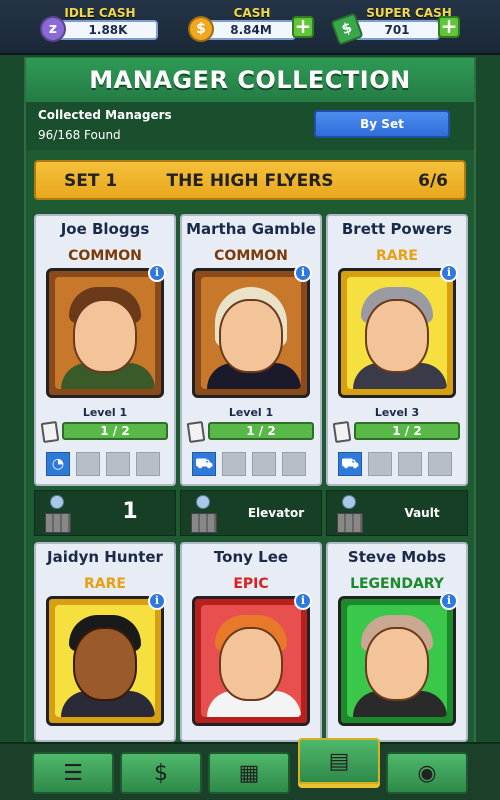  I want to click on manager-slot-strip: Vault, so click(397, 513).